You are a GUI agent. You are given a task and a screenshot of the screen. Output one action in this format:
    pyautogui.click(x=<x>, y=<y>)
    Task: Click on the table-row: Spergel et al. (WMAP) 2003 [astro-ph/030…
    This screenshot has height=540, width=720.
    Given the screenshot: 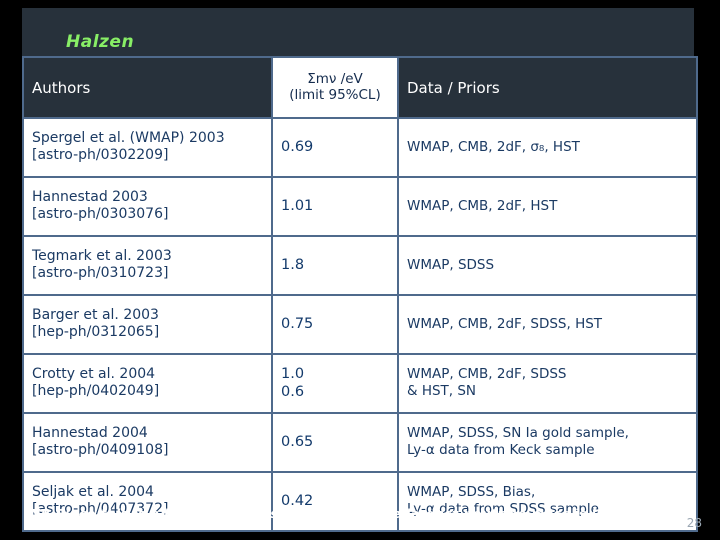 What is the action you would take?
    pyautogui.click(x=360, y=147)
    